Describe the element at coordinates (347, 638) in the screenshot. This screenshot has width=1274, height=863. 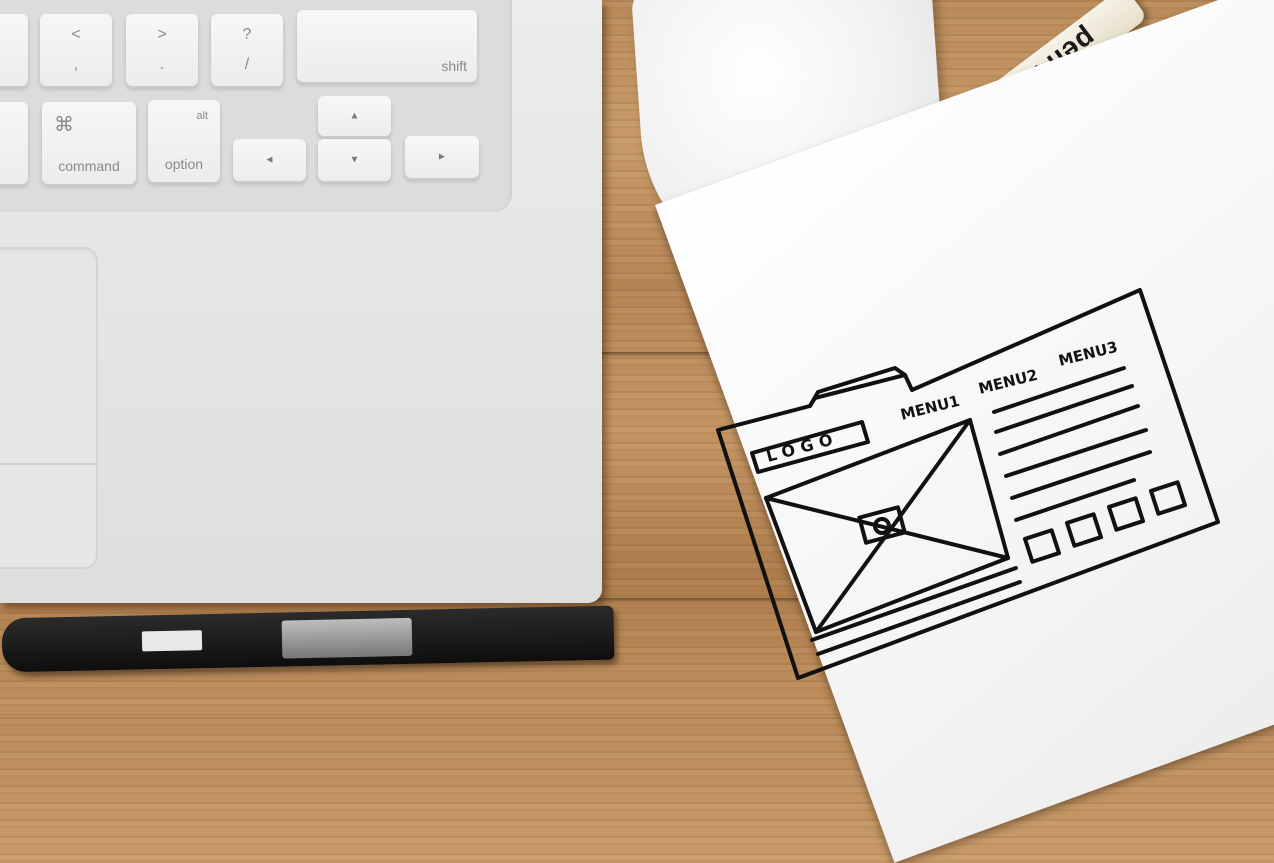
I see `marker-silver-band` at that location.